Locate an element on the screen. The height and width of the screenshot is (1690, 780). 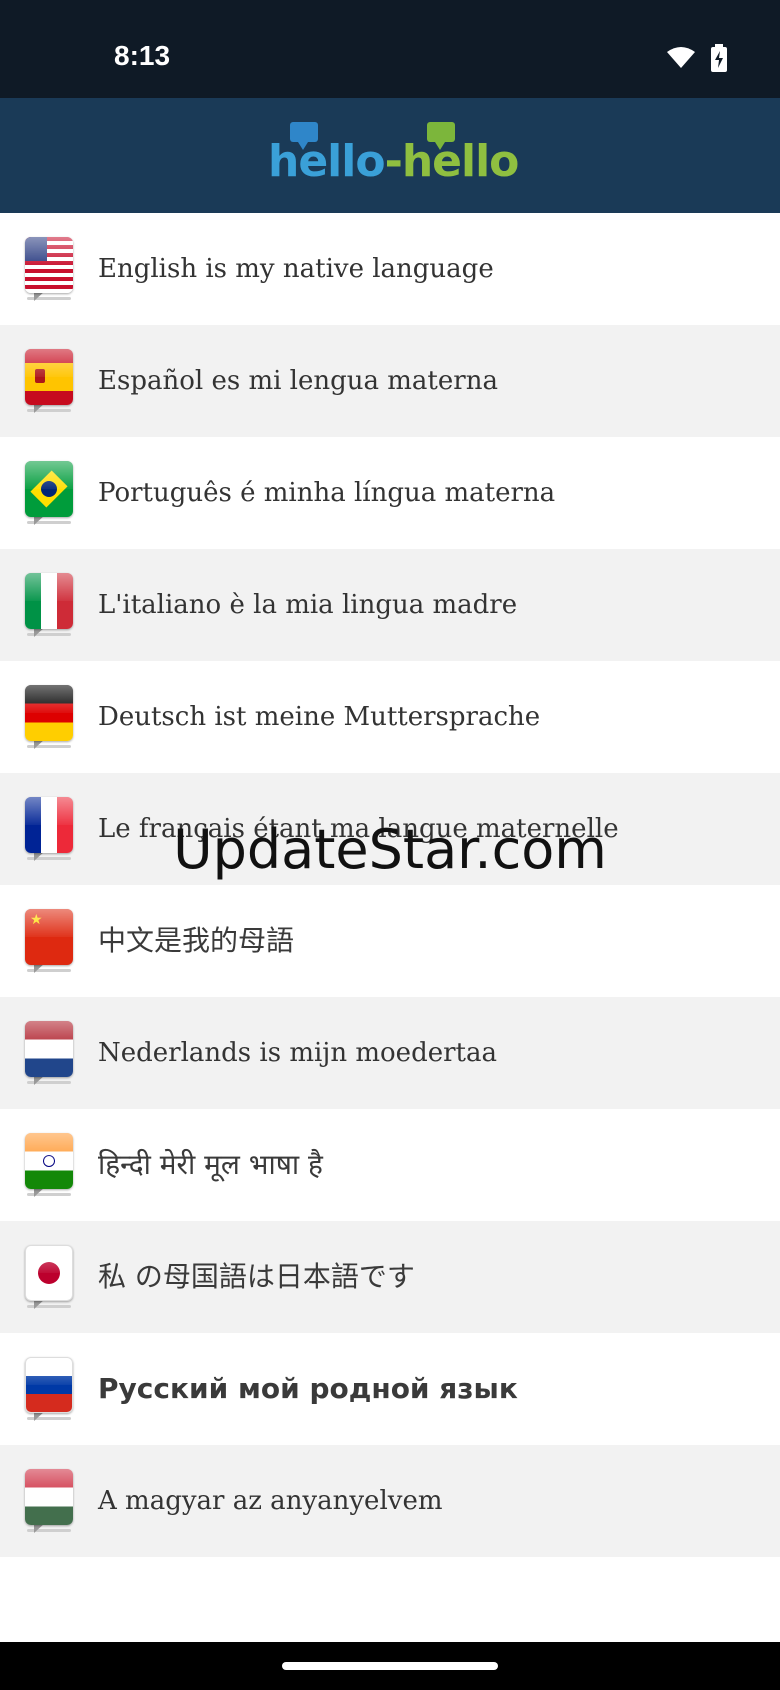
language-label: A magyar az anyanyelvem is located at coordinates (270, 1501).